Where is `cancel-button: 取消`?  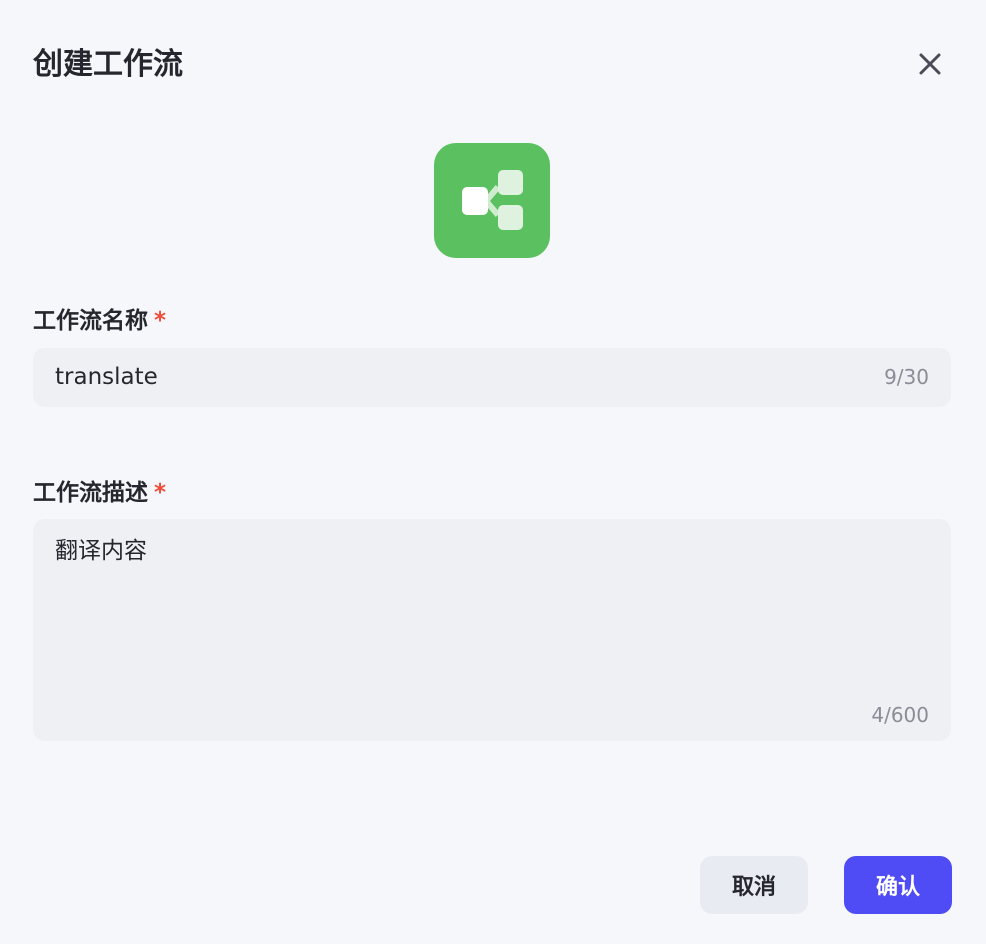 cancel-button: 取消 is located at coordinates (754, 885).